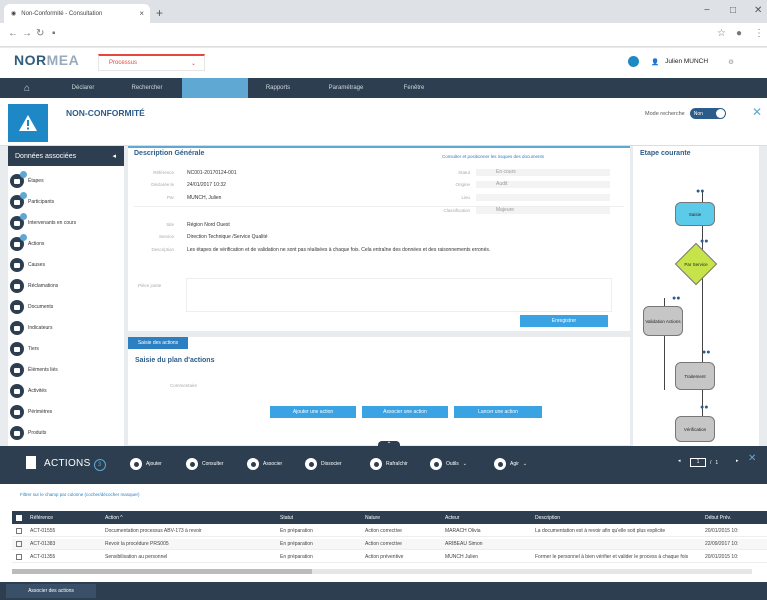  I want to click on select-all-checkbox, so click(19, 517).